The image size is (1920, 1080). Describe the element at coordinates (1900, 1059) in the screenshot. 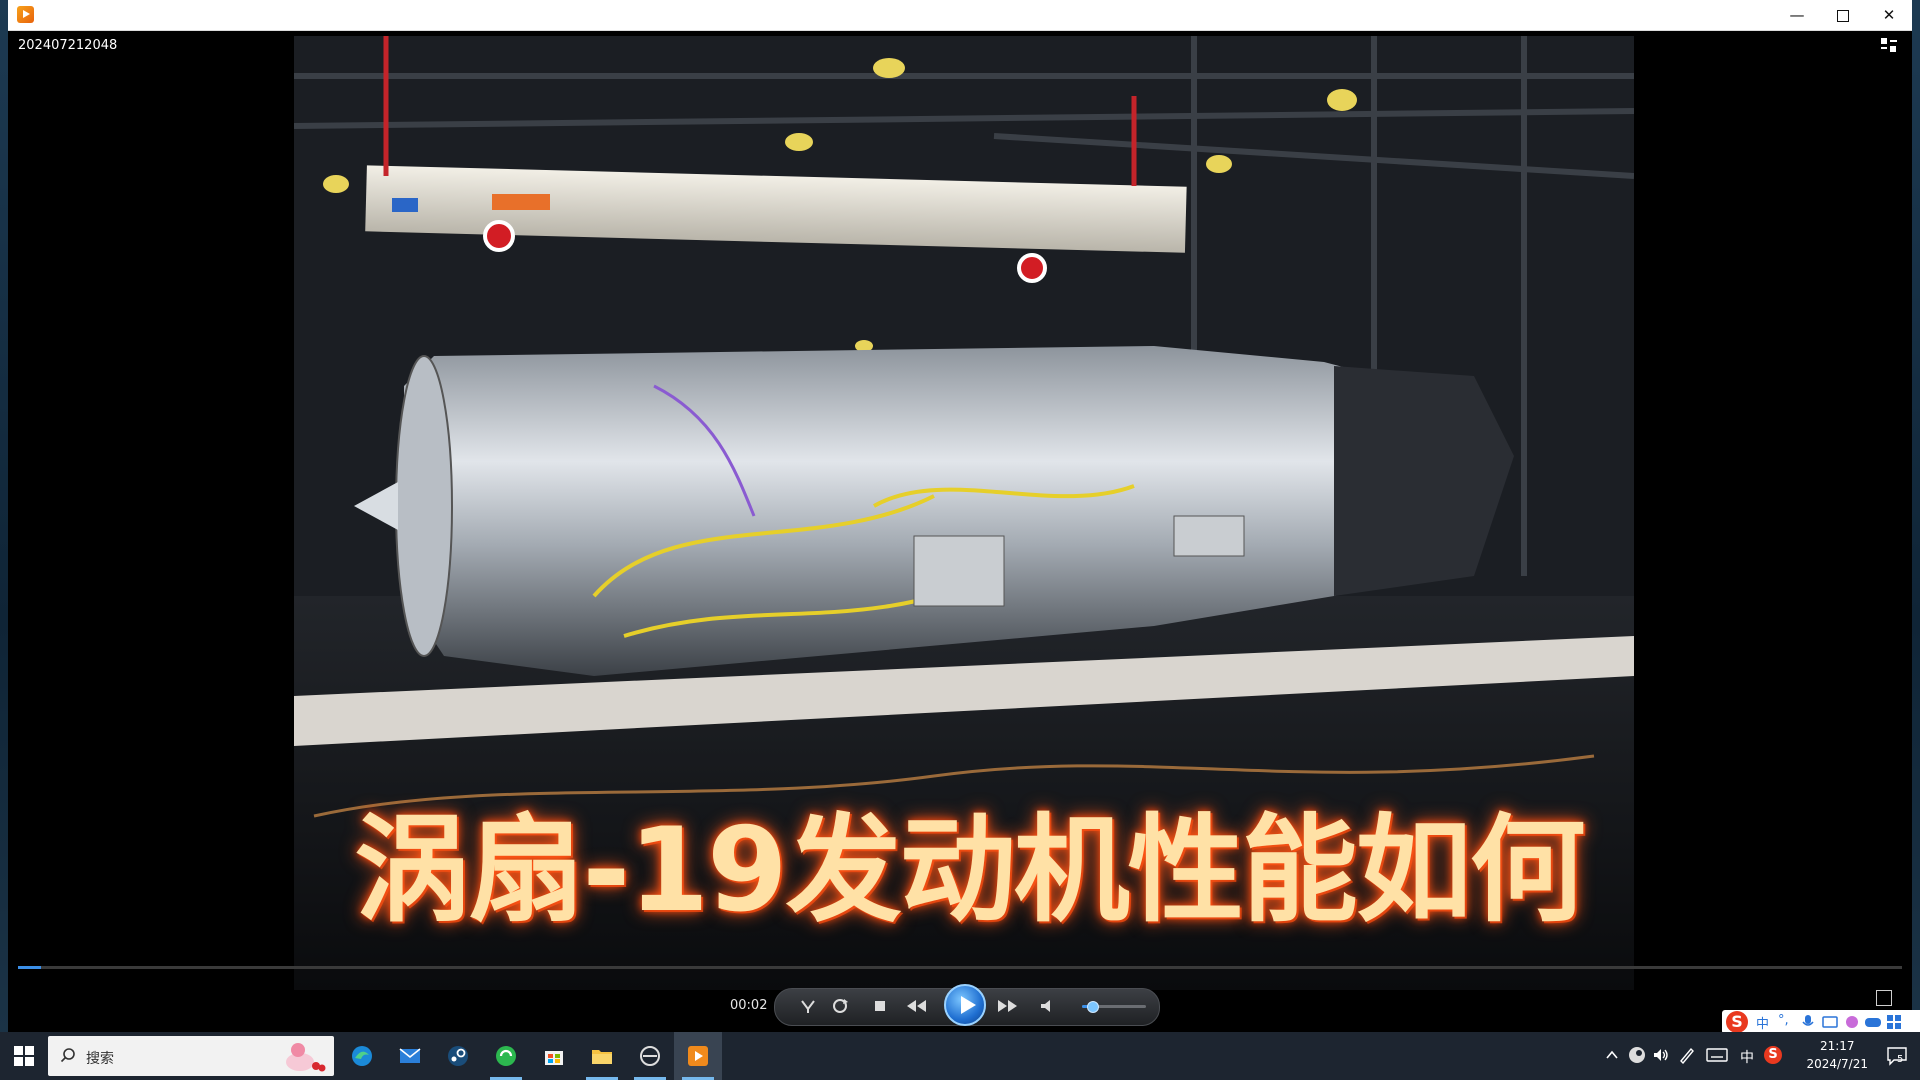

I see `notification-count: 5` at that location.